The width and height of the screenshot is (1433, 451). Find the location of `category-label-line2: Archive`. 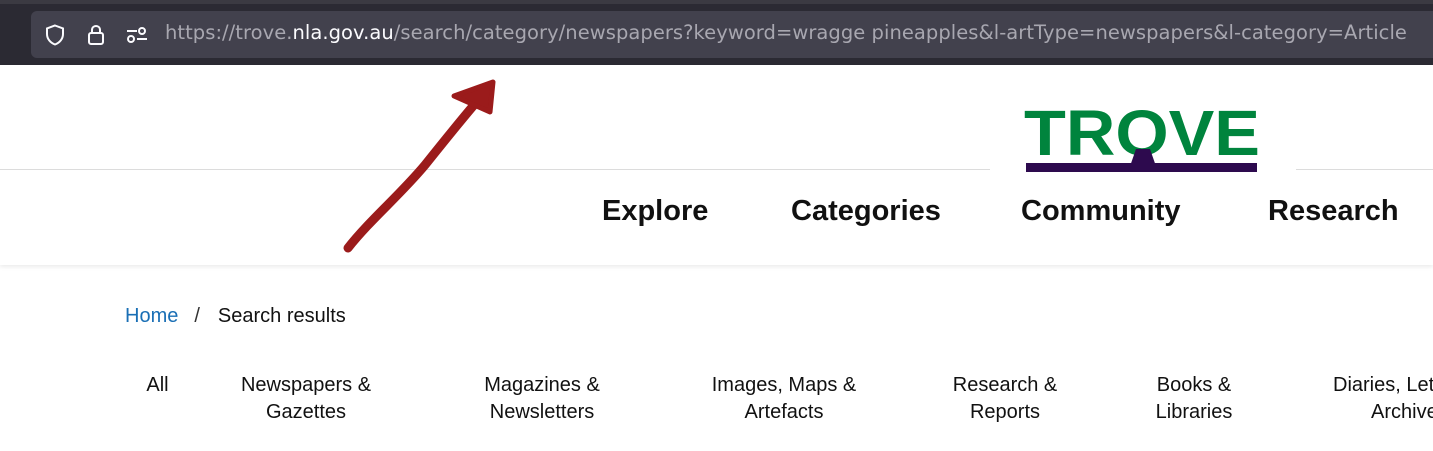

category-label-line2: Archive is located at coordinates (1402, 412).